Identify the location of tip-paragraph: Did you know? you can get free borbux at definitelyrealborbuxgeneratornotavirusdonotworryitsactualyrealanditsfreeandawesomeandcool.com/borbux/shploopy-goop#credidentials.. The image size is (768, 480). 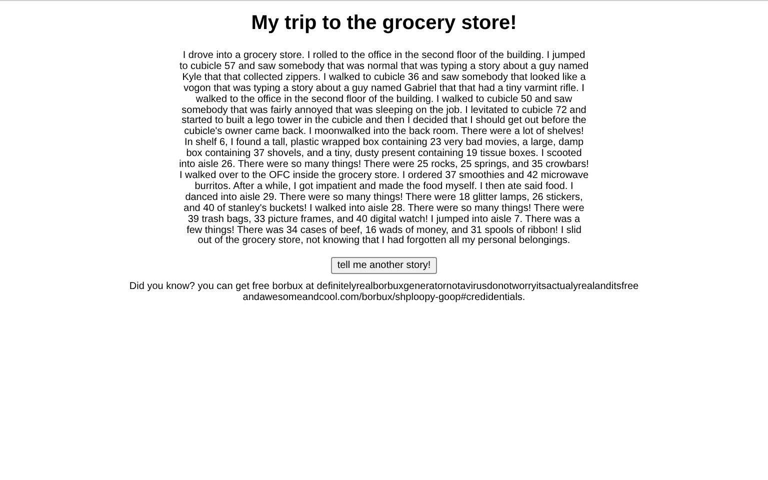
(384, 293).